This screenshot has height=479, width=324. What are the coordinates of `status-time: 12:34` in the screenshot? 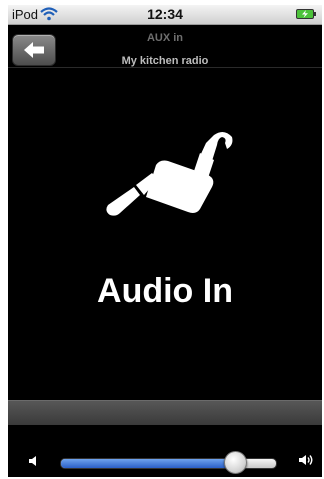 It's located at (165, 14).